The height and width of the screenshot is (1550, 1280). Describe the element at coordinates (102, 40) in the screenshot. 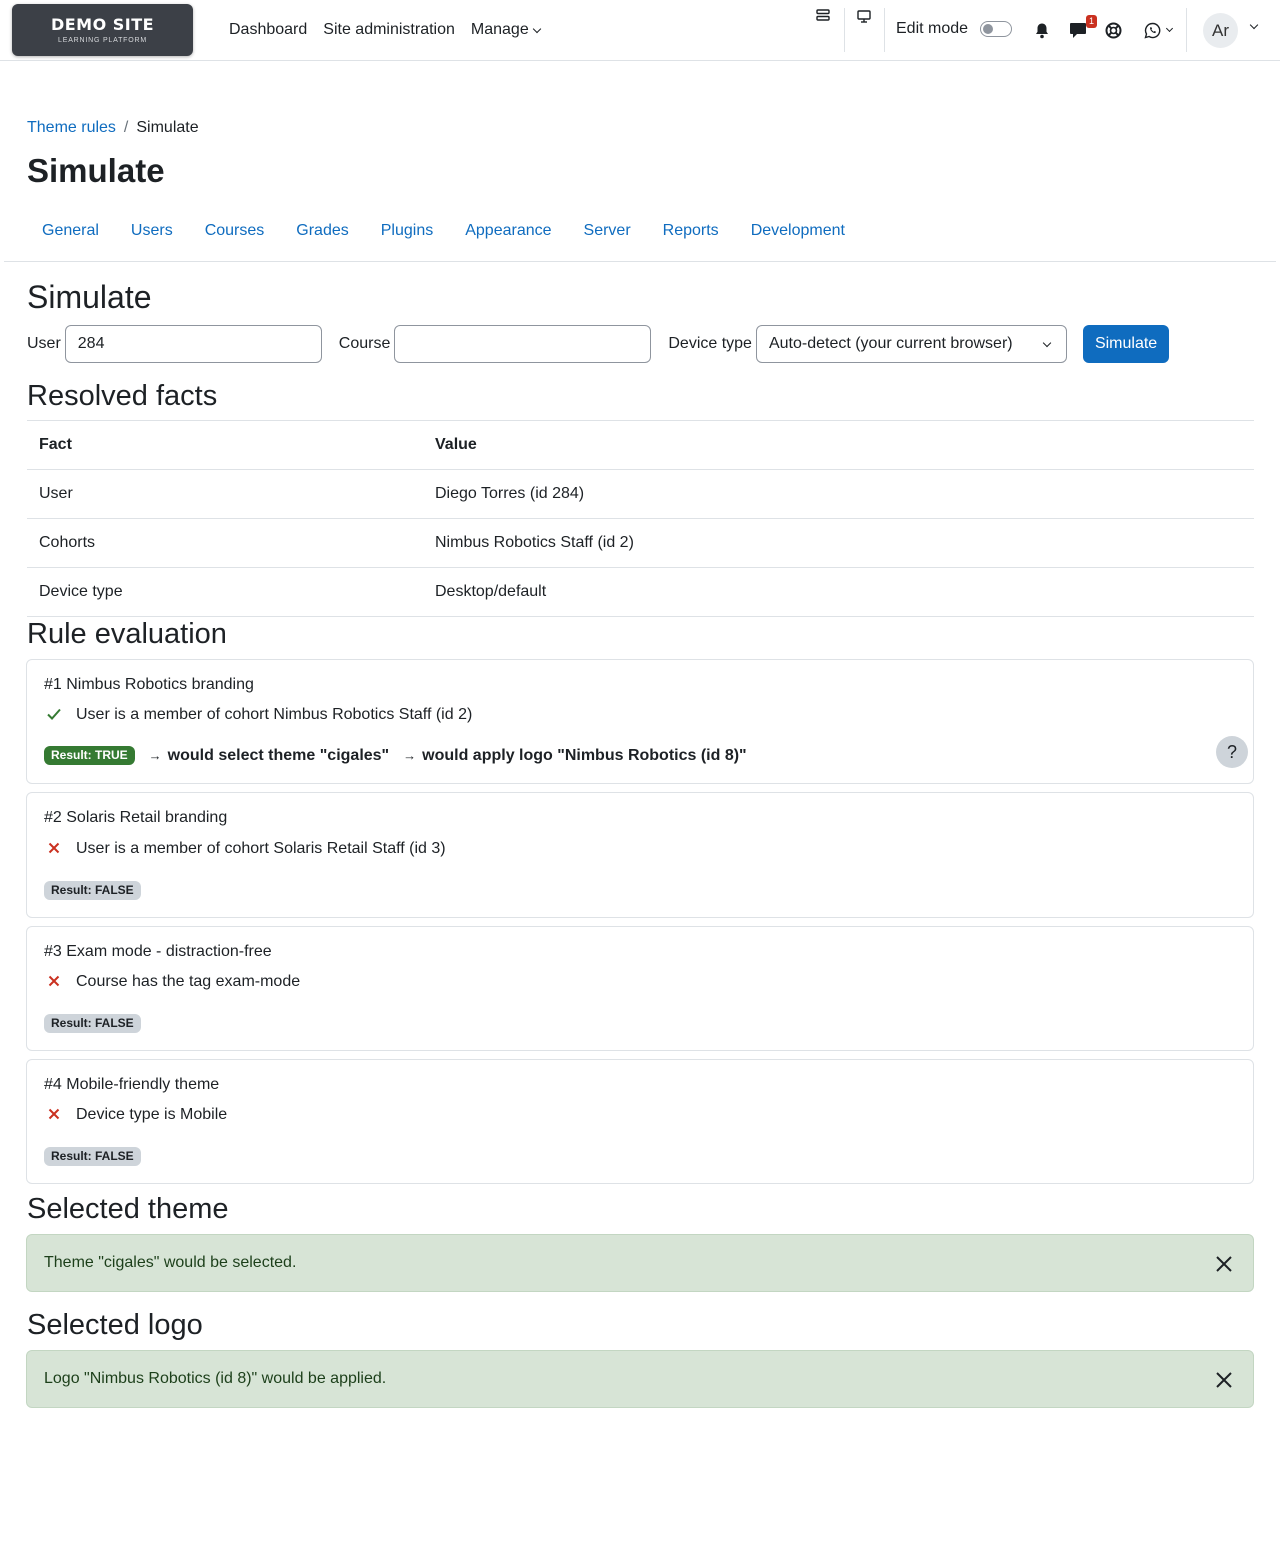

I see `site-logo-tagline: LEARNING PLATFORM` at that location.